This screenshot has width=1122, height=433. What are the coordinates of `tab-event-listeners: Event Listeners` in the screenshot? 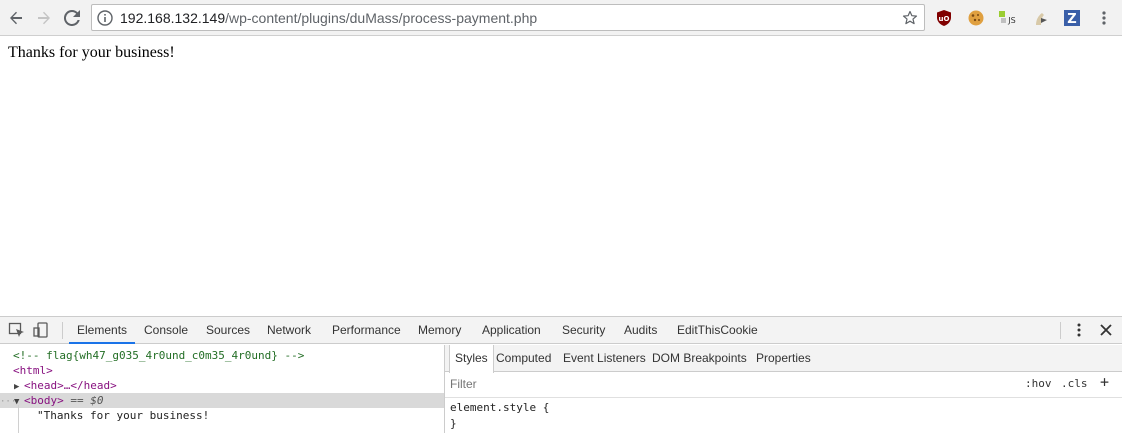 It's located at (604, 358).